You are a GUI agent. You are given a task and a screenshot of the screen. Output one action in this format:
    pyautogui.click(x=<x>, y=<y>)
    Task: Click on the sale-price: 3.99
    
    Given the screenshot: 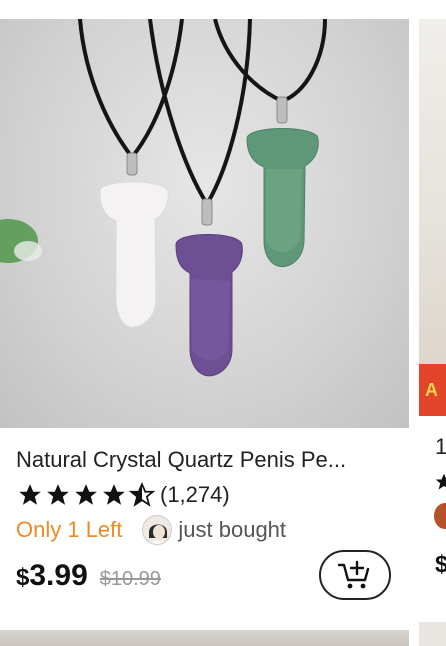 What is the action you would take?
    pyautogui.click(x=58, y=575)
    